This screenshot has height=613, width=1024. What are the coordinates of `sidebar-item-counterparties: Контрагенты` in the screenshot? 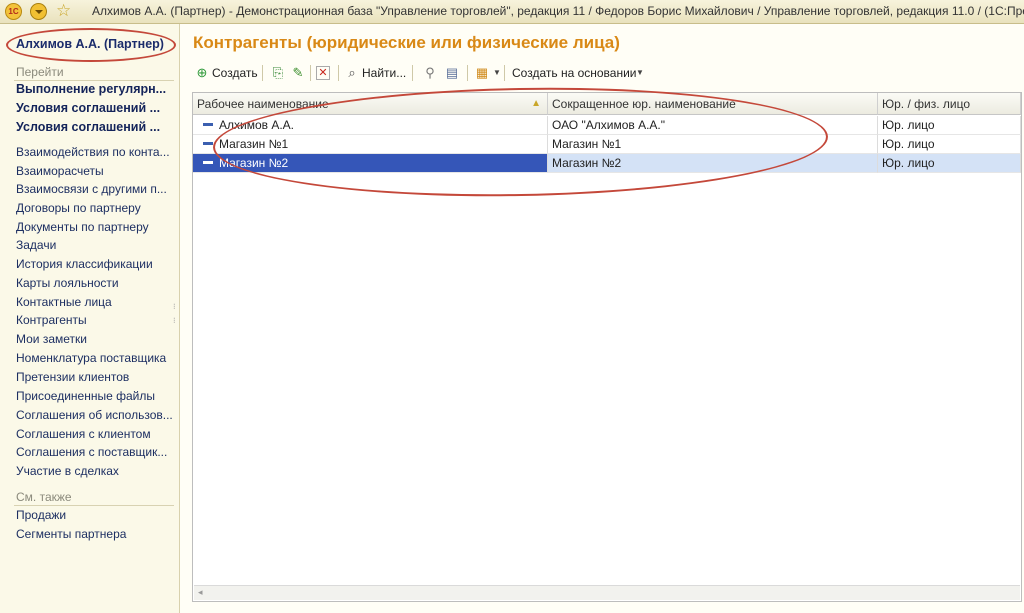 It's located at (94, 320).